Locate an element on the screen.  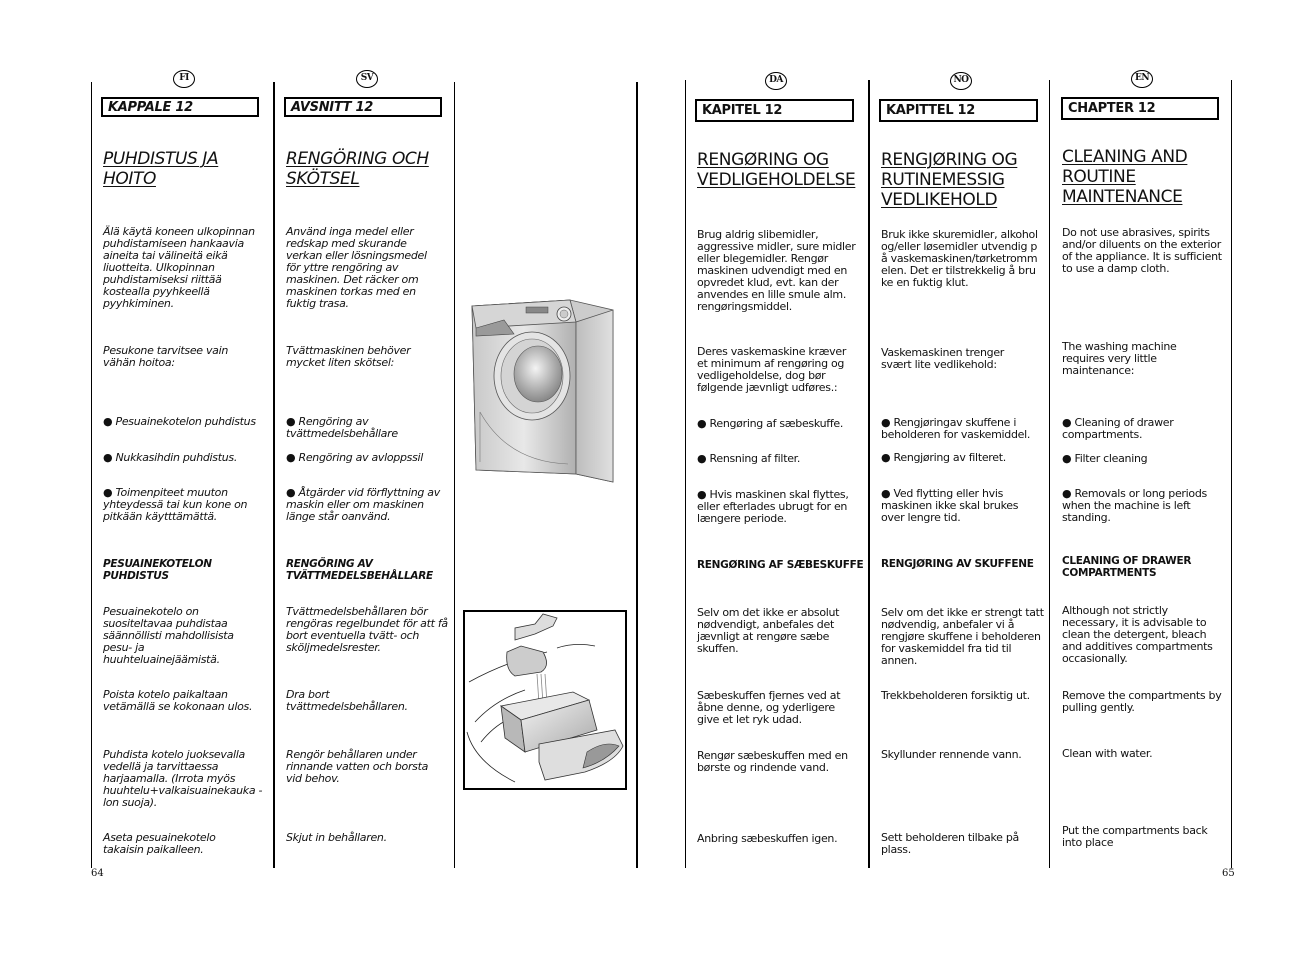
language-badge-da: DA is located at coordinates (776, 81).